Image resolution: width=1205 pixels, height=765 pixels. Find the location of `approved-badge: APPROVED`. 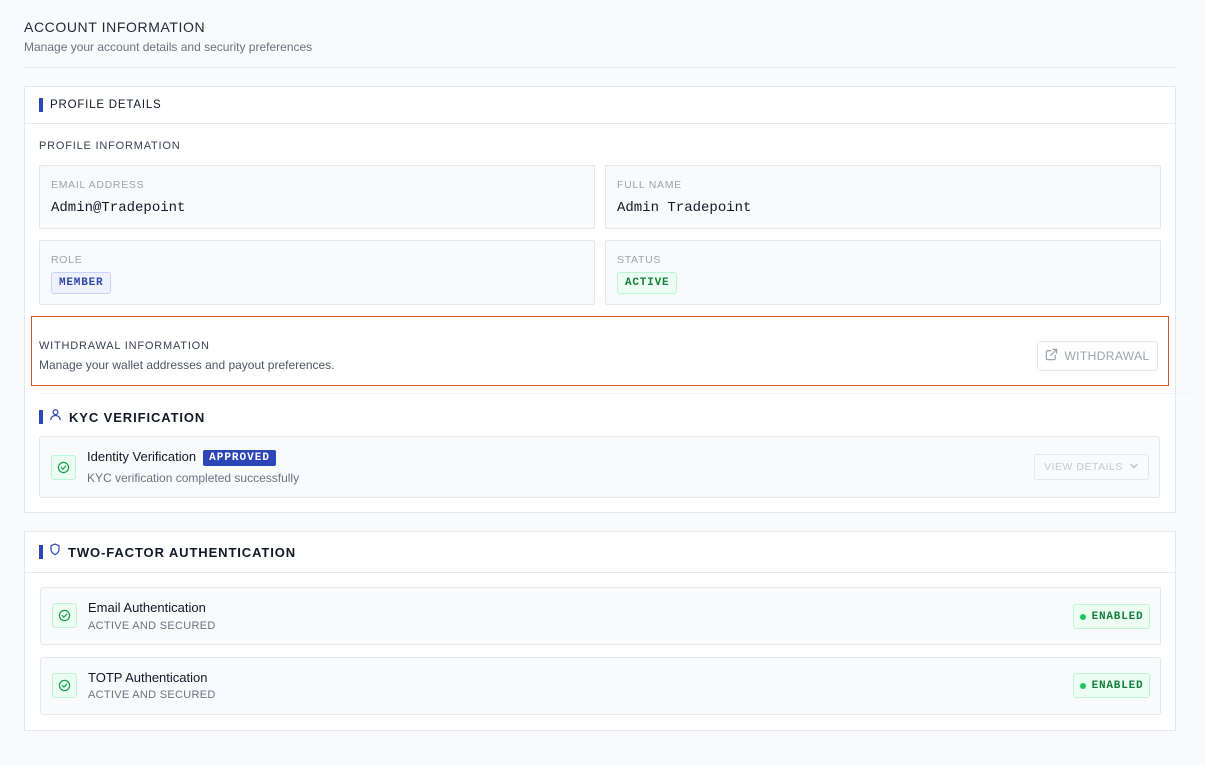

approved-badge: APPROVED is located at coordinates (239, 458).